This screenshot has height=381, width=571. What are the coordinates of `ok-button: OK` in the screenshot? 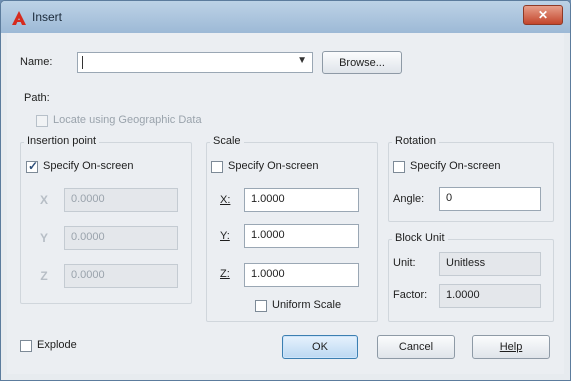 It's located at (320, 347).